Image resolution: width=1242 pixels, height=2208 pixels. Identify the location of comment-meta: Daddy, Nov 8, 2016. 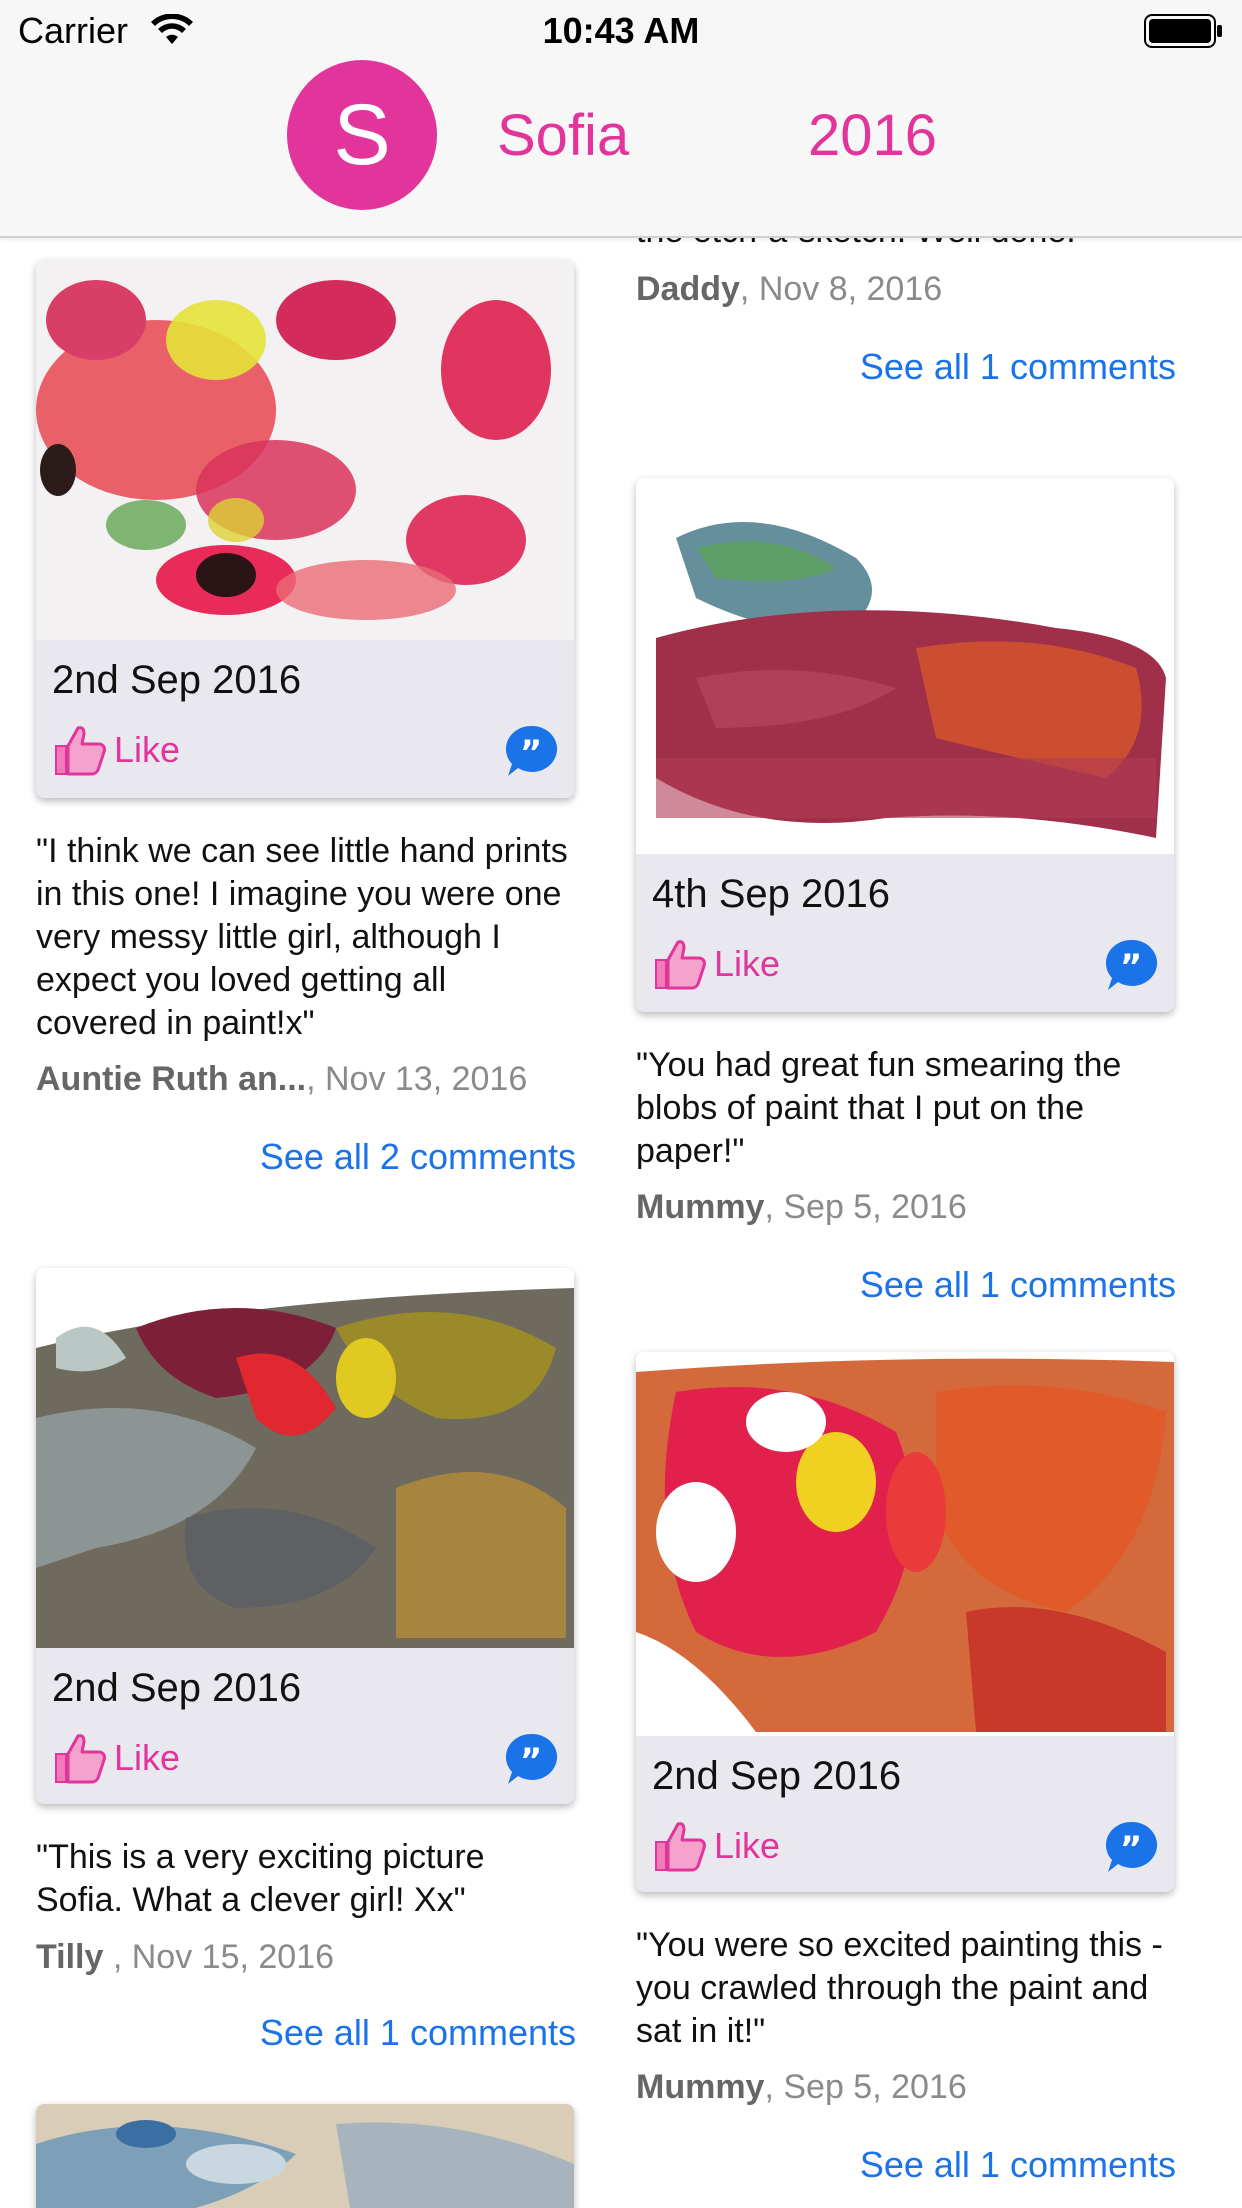
(916, 289).